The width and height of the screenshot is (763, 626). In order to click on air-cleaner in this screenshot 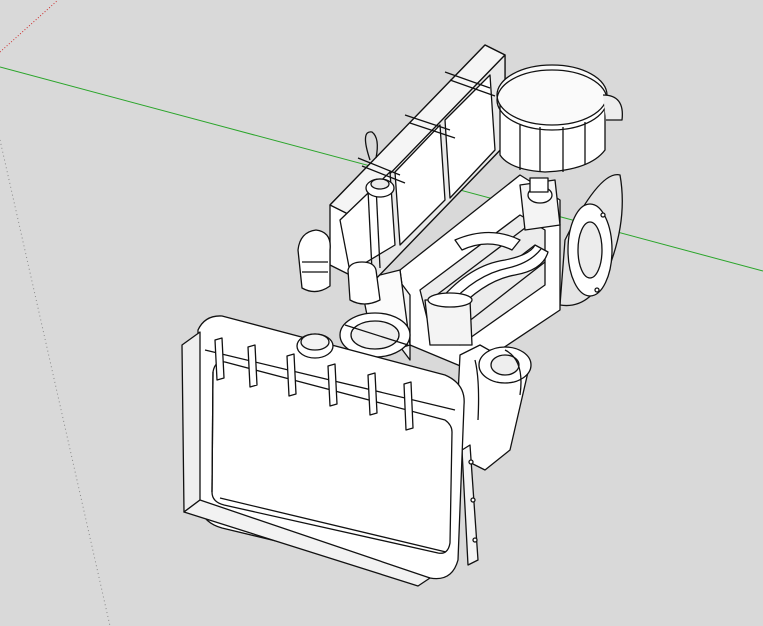, I will do `click(560, 118)`.